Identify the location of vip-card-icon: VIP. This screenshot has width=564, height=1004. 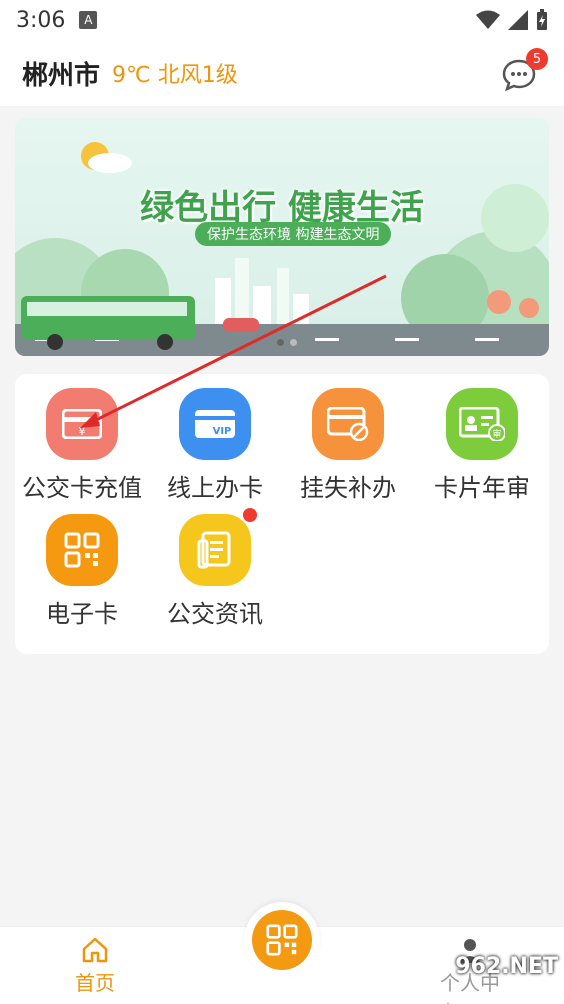
(215, 424).